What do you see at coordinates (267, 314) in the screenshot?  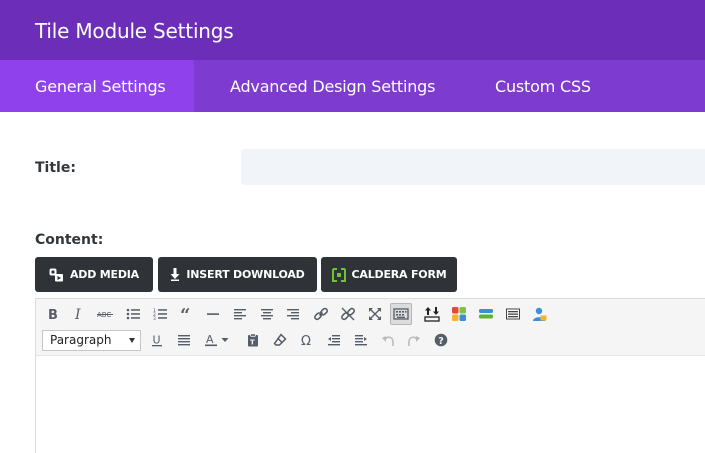 I see `align-center-icon` at bounding box center [267, 314].